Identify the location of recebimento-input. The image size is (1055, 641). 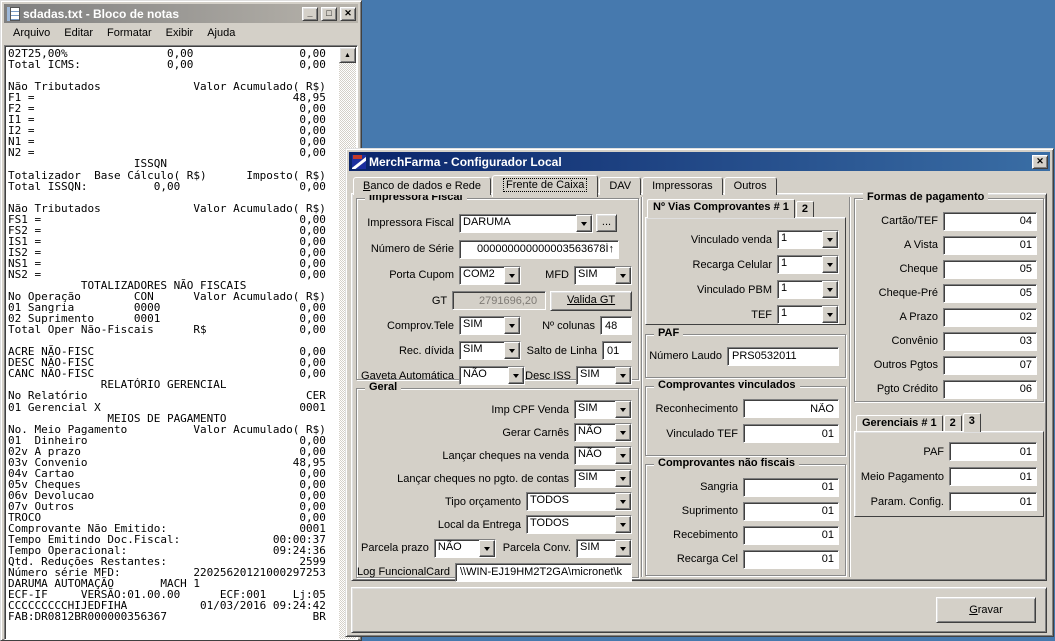
(791, 535).